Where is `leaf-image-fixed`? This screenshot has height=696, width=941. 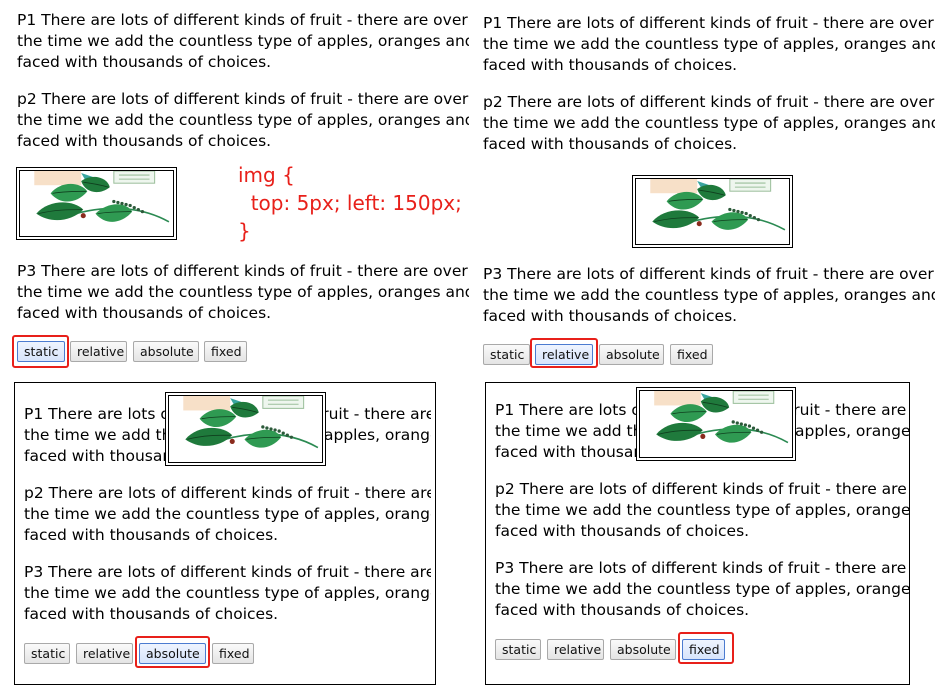 leaf-image-fixed is located at coordinates (716, 424).